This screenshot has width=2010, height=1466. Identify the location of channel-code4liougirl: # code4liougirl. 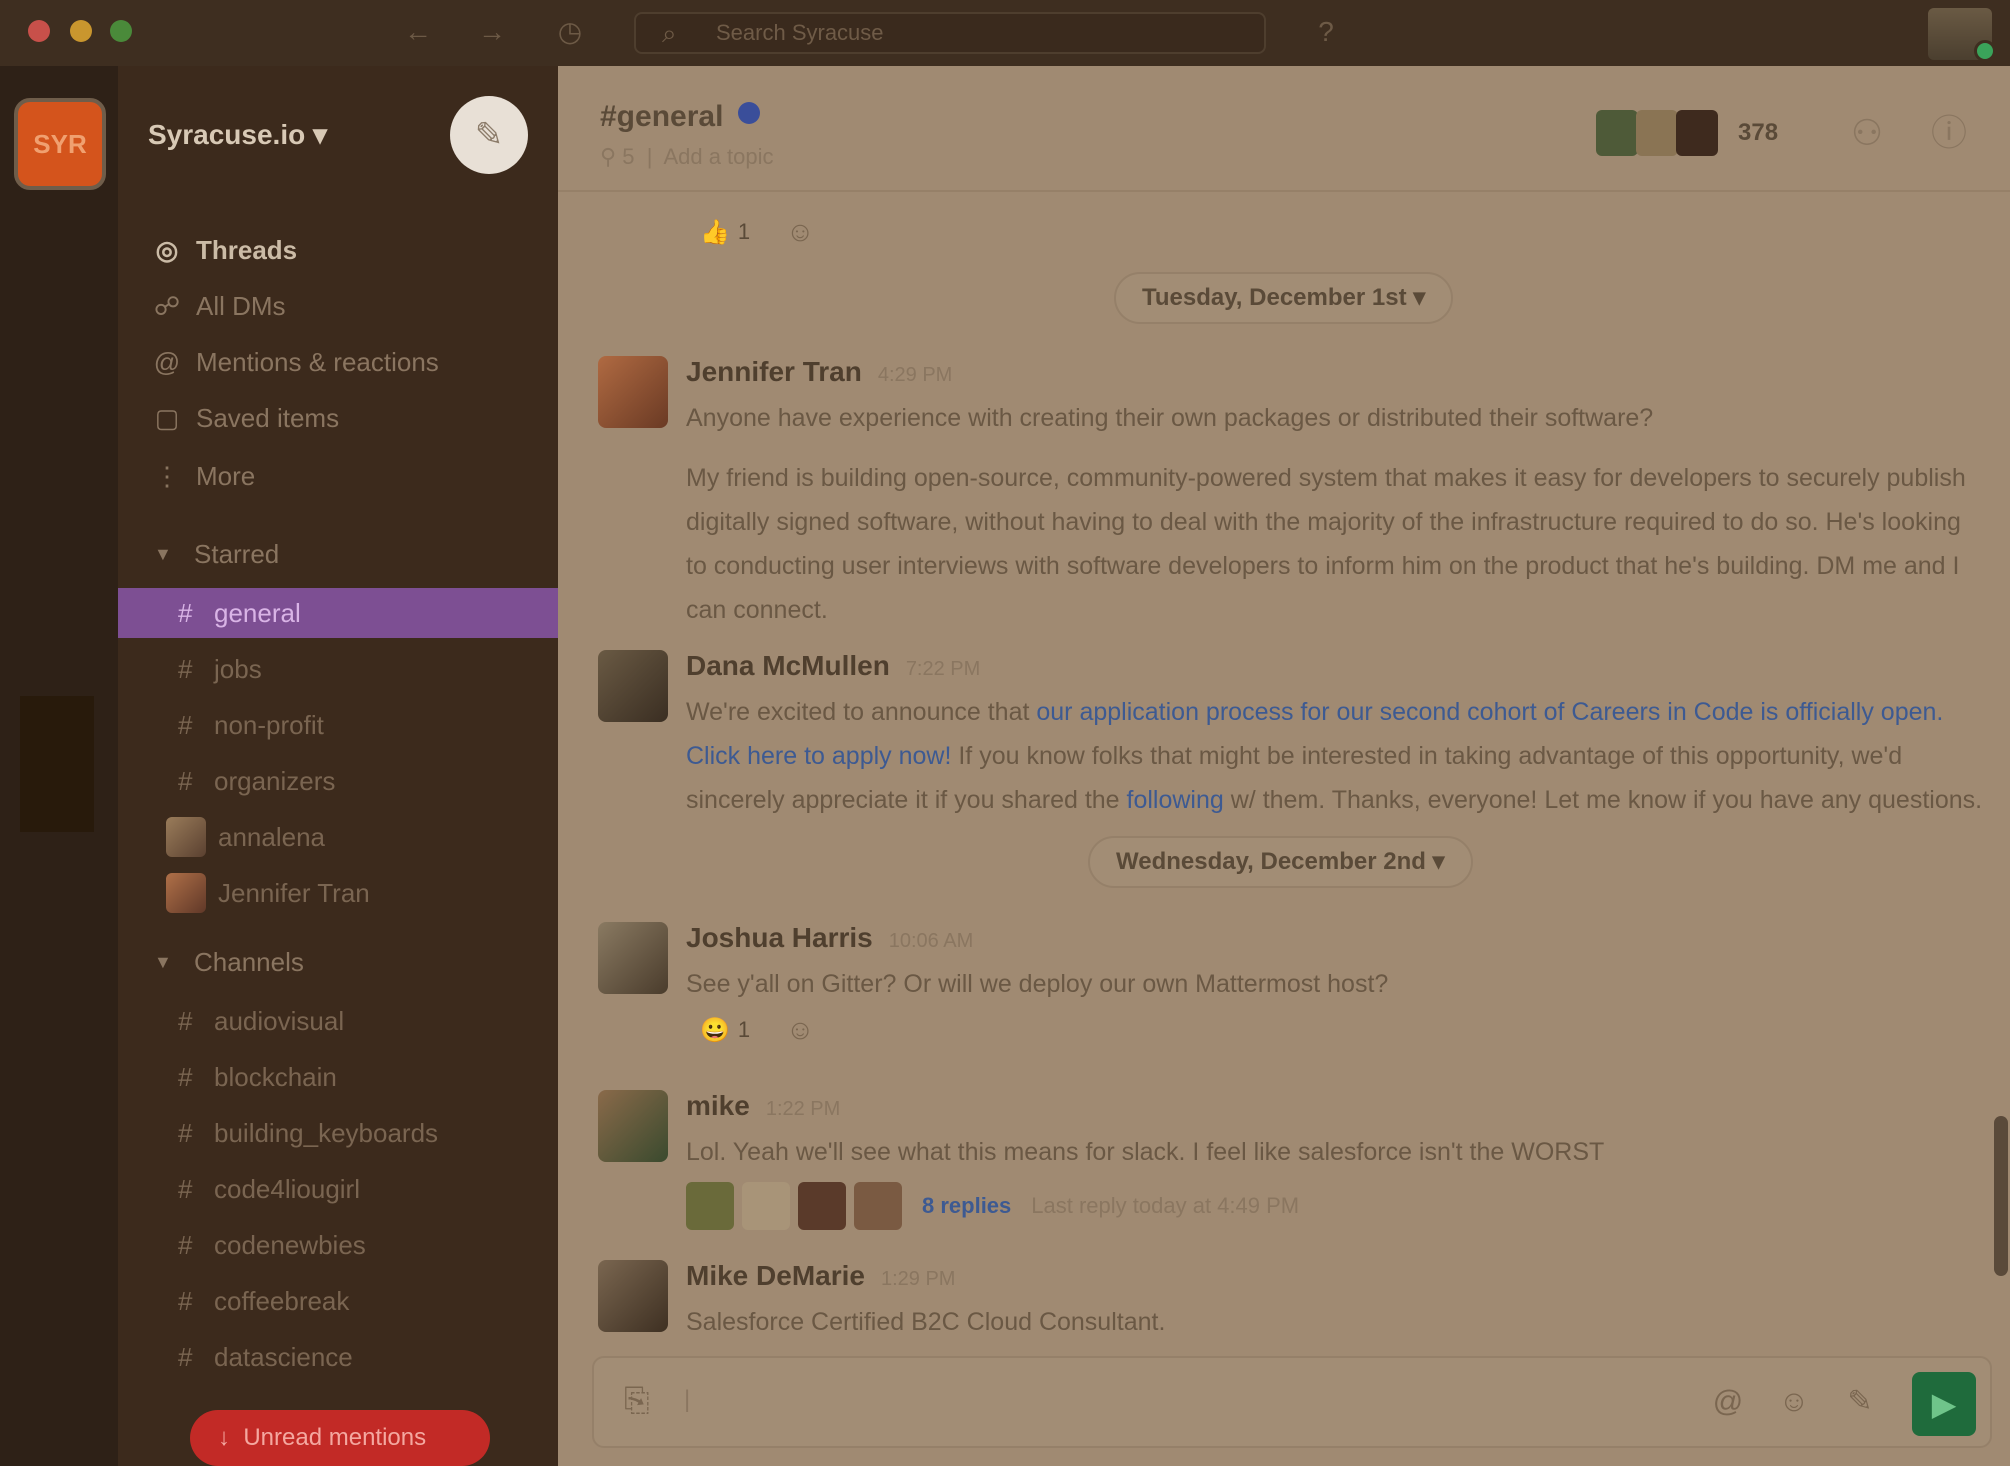
(338, 1189).